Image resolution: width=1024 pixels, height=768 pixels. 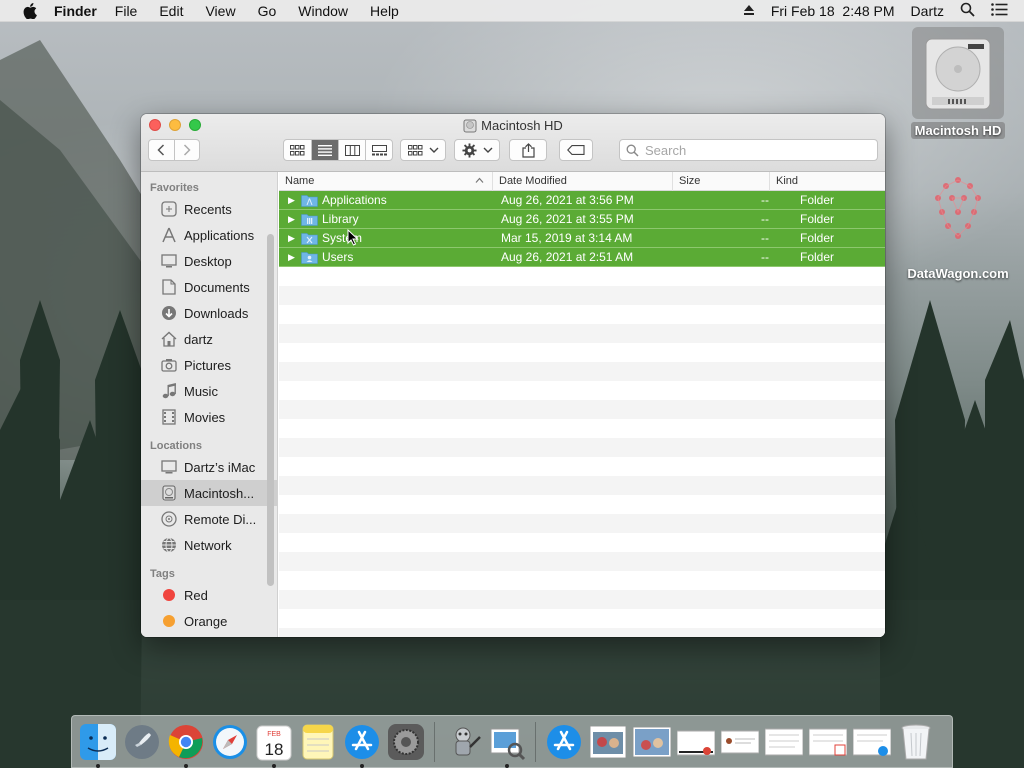 What do you see at coordinates (297, 150) in the screenshot?
I see `icon-view-button` at bounding box center [297, 150].